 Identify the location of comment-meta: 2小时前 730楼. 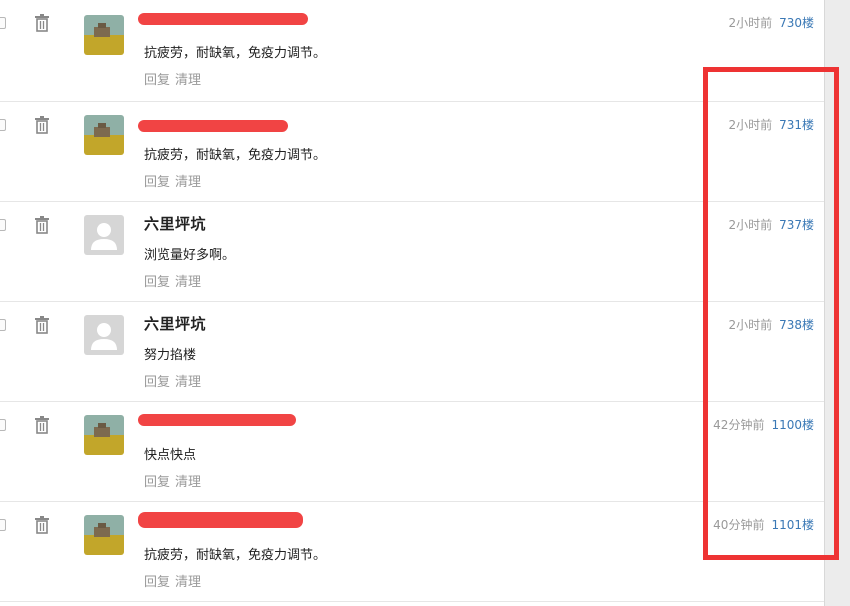
(771, 22).